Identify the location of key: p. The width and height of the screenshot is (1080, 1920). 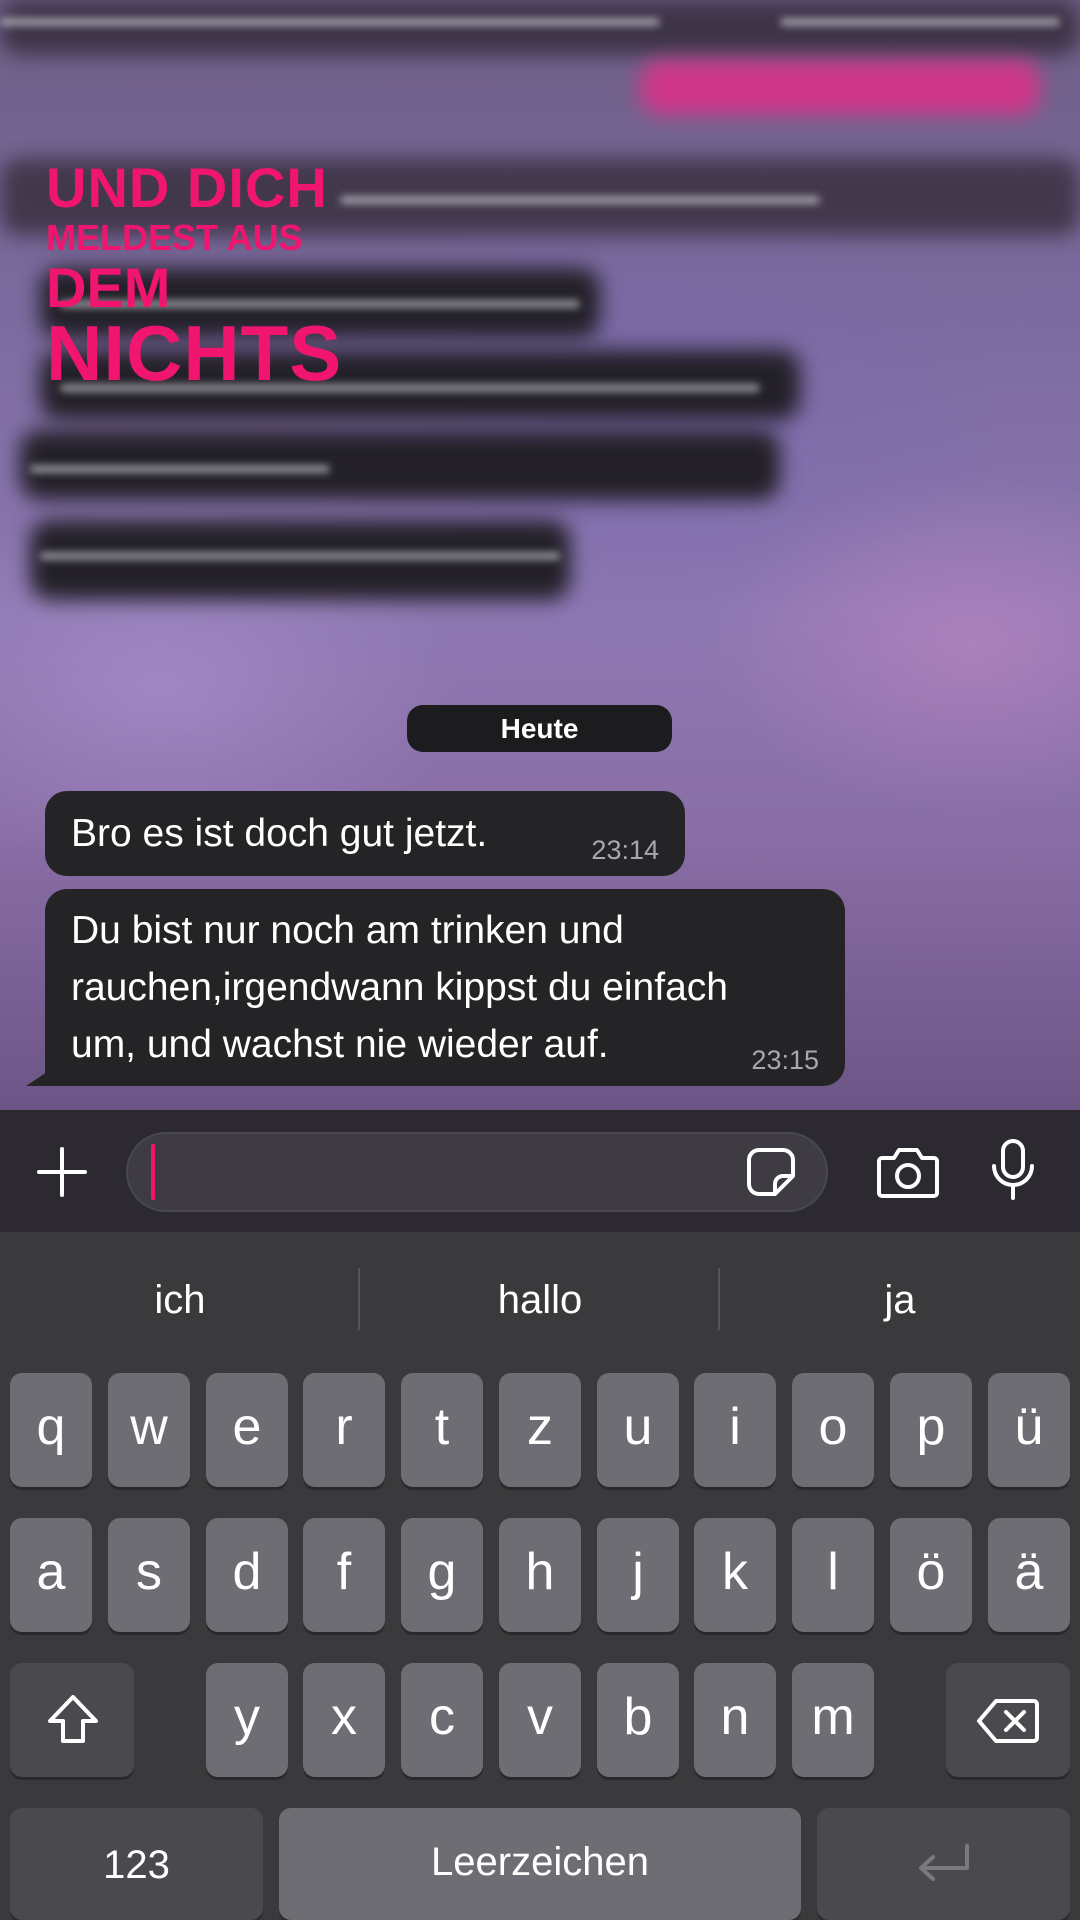
(931, 1430).